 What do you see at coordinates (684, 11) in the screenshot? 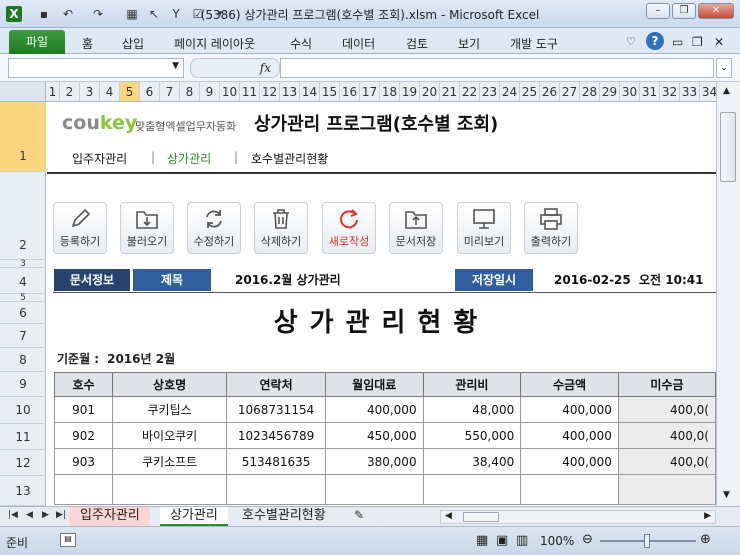
I see `restore-button: ❐` at bounding box center [684, 11].